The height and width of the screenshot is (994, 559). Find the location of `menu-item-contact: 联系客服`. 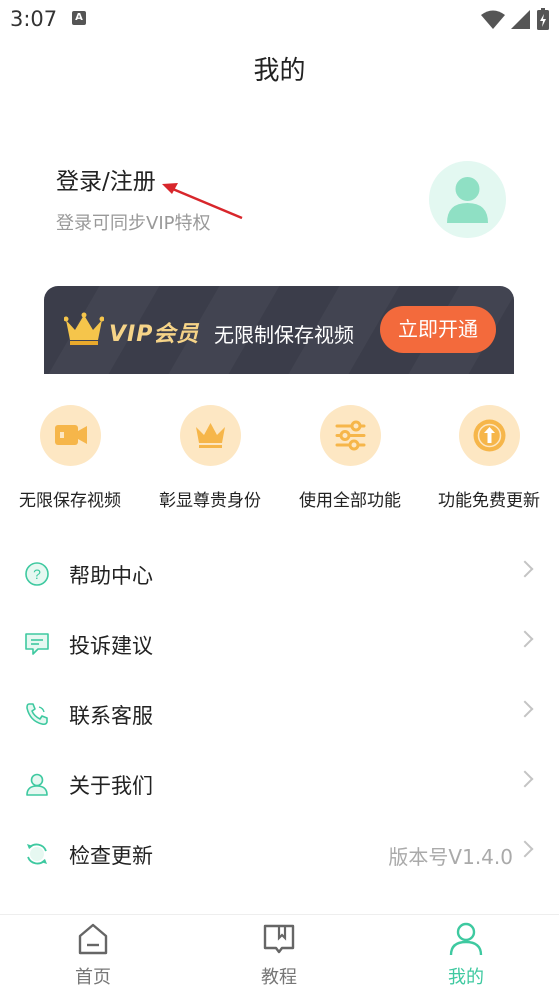

menu-item-contact: 联系客服 is located at coordinates (279, 714).